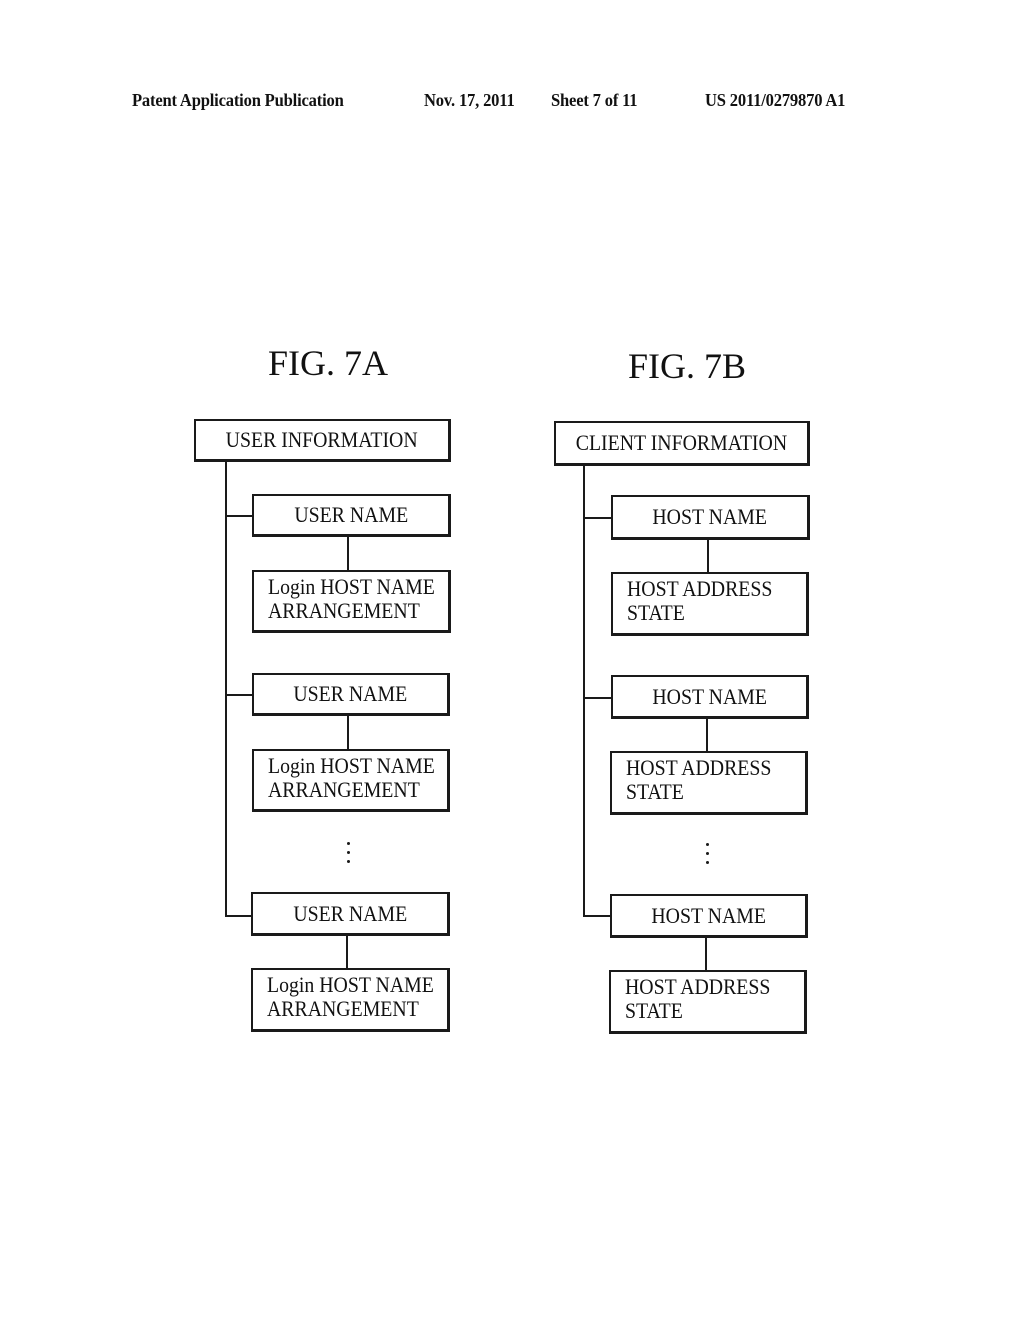  What do you see at coordinates (238, 100) in the screenshot?
I see `header-publication: Patent Application Publication` at bounding box center [238, 100].